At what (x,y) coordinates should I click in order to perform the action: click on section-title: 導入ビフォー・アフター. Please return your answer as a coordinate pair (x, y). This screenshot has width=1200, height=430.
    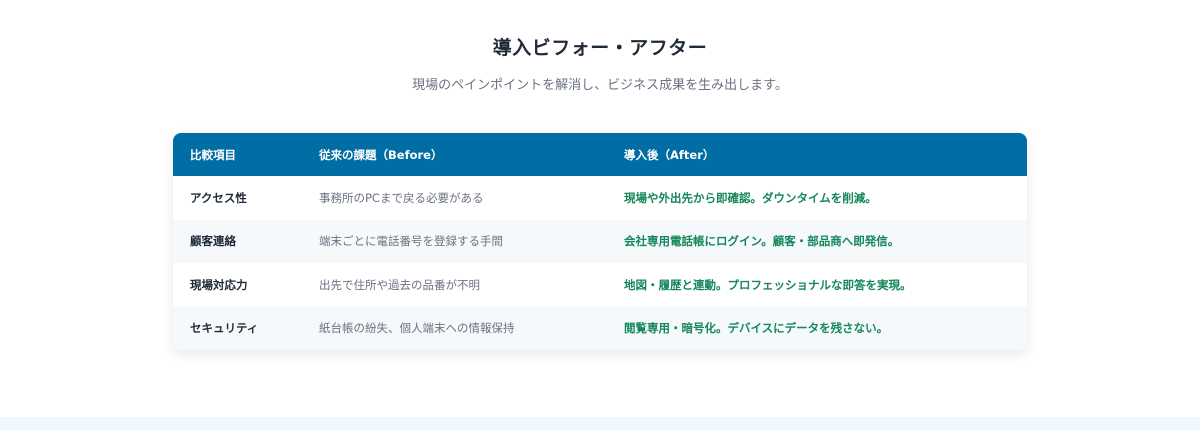
    Looking at the image, I should click on (600, 48).